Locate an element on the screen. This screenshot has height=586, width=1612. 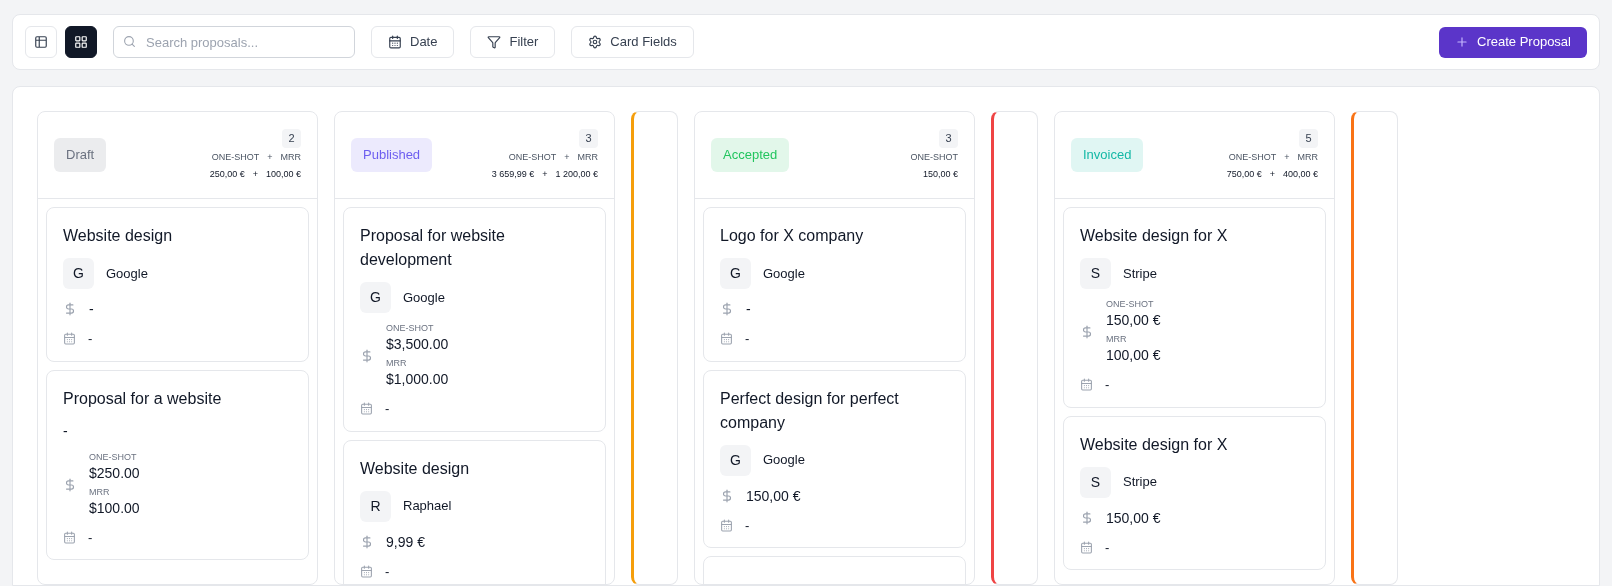
grid-view-button is located at coordinates (81, 42).